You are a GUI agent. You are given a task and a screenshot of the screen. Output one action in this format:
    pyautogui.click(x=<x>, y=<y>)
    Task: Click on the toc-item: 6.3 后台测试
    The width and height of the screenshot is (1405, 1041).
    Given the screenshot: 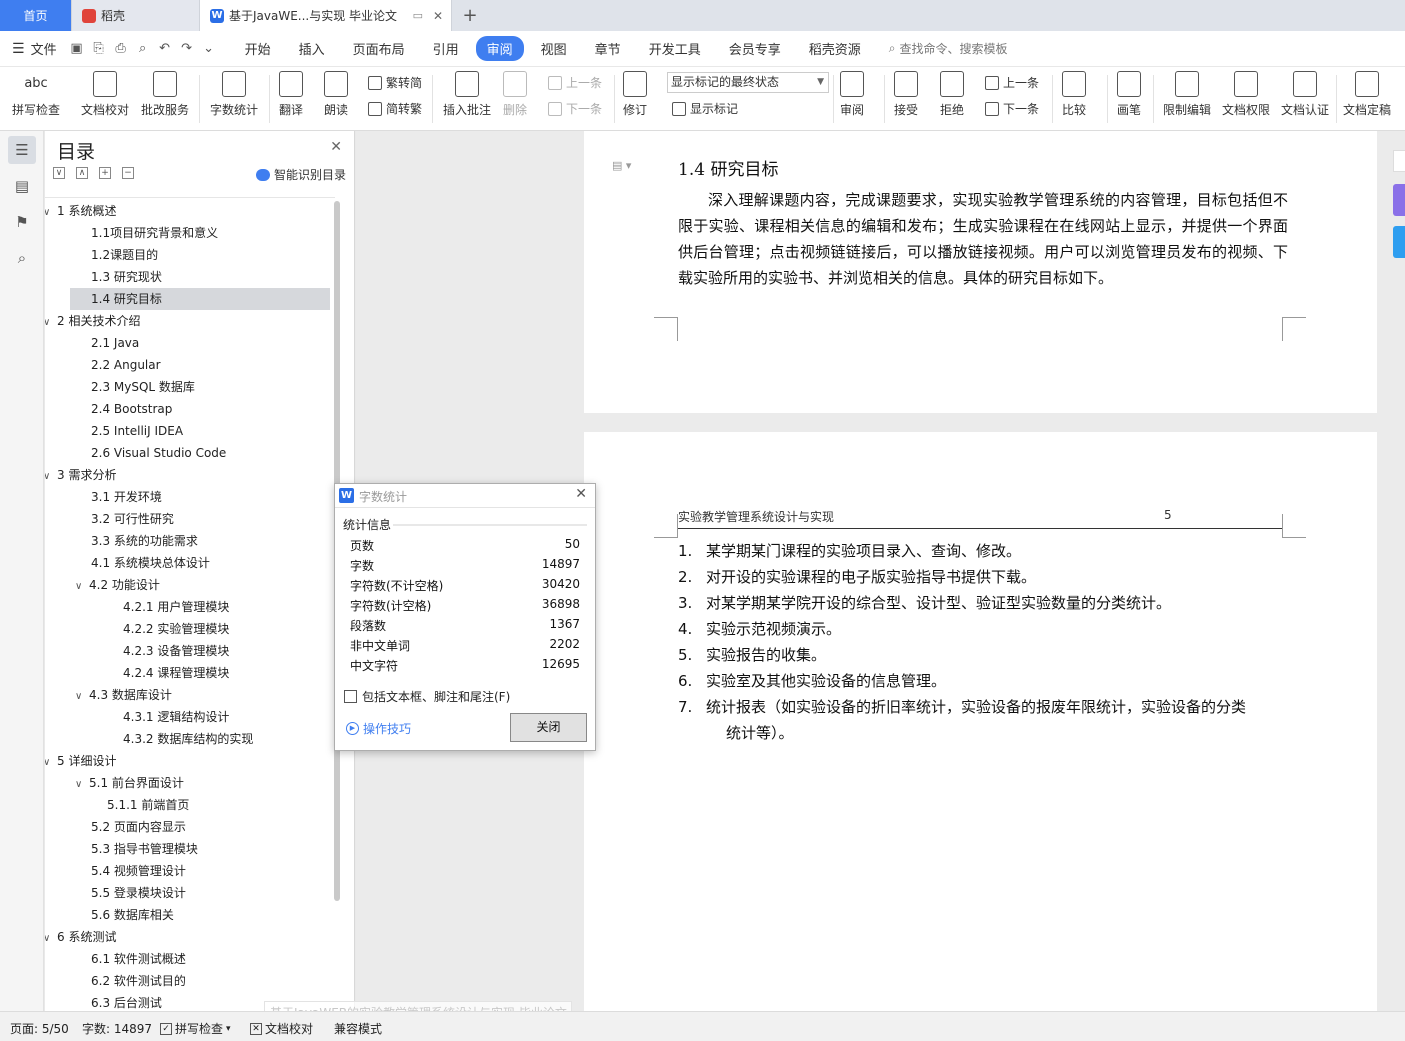 What is the action you would take?
    pyautogui.click(x=126, y=1000)
    